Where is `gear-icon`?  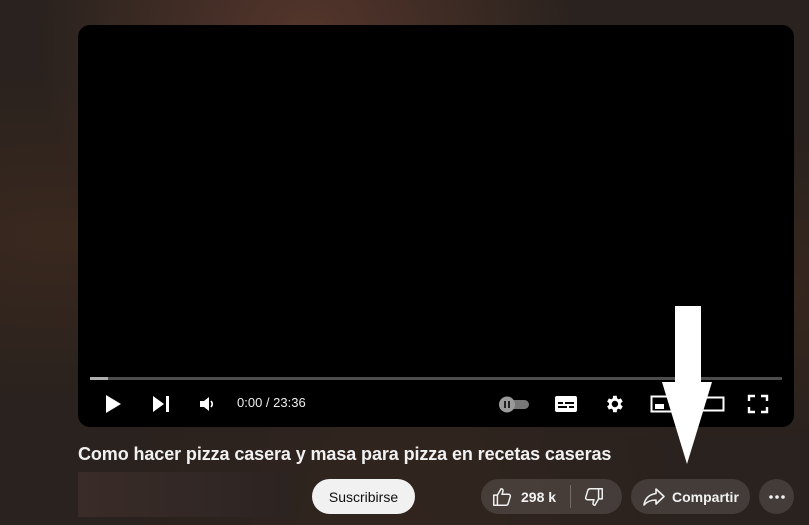 gear-icon is located at coordinates (615, 404).